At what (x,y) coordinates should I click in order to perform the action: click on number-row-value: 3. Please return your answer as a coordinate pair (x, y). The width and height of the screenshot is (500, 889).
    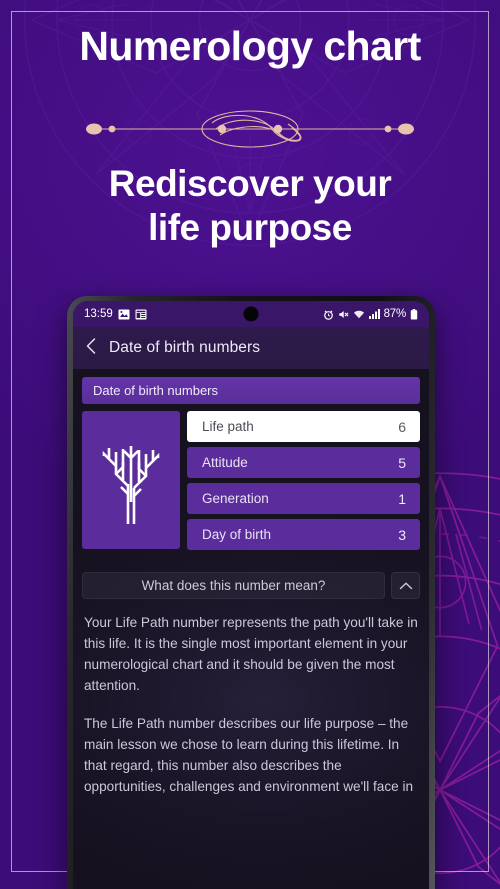
    Looking at the image, I should click on (402, 534).